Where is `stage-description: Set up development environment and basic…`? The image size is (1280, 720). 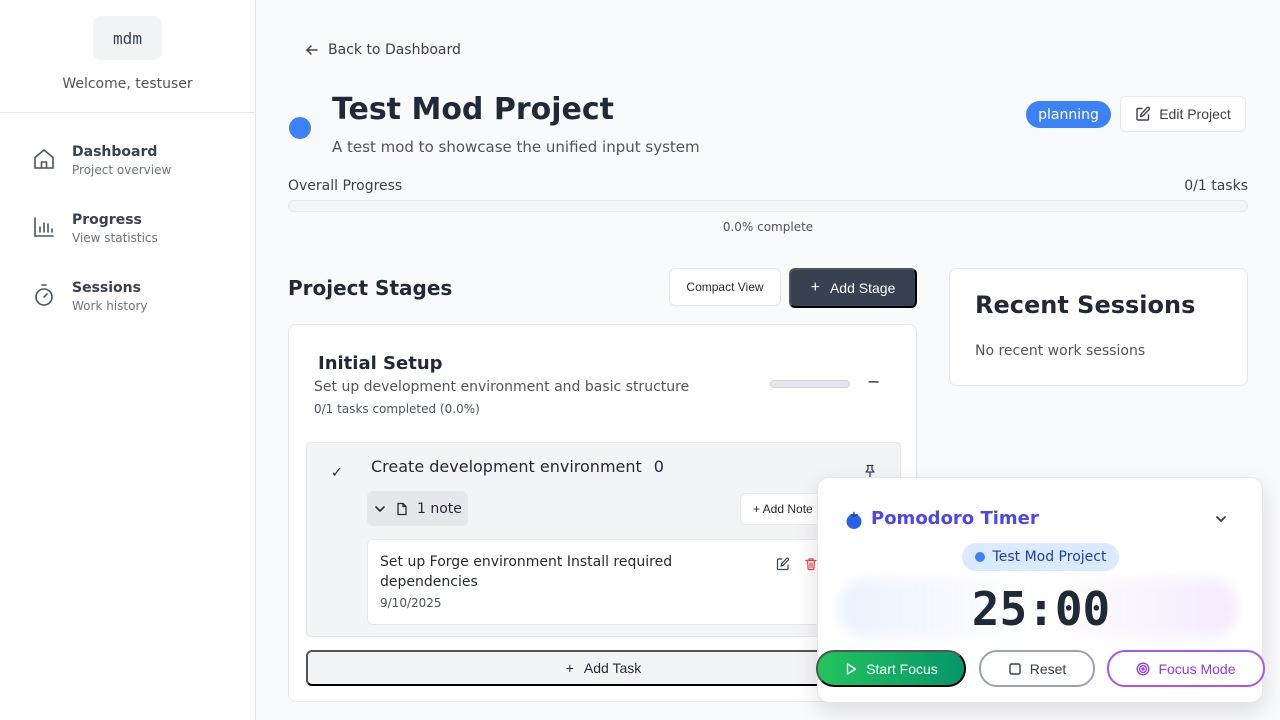
stage-description: Set up development environment and basic… is located at coordinates (502, 387).